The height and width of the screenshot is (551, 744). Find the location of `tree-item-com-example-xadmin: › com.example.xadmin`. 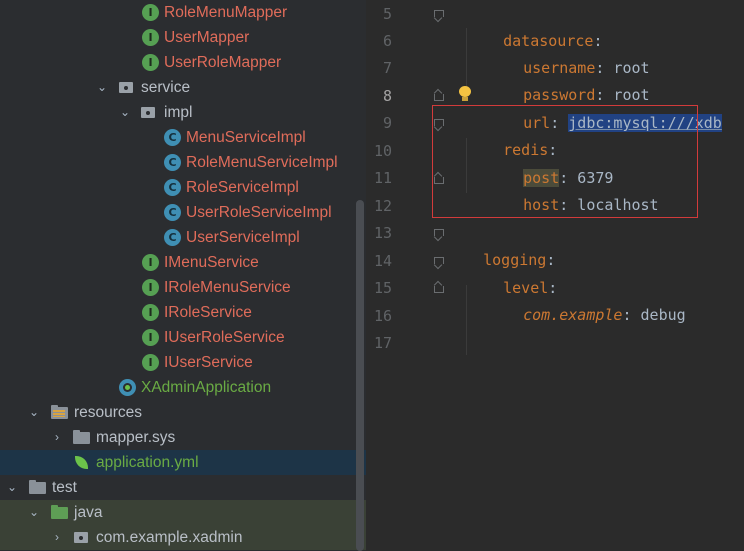

tree-item-com-example-xadmin: › com.example.xadmin is located at coordinates (183, 537).